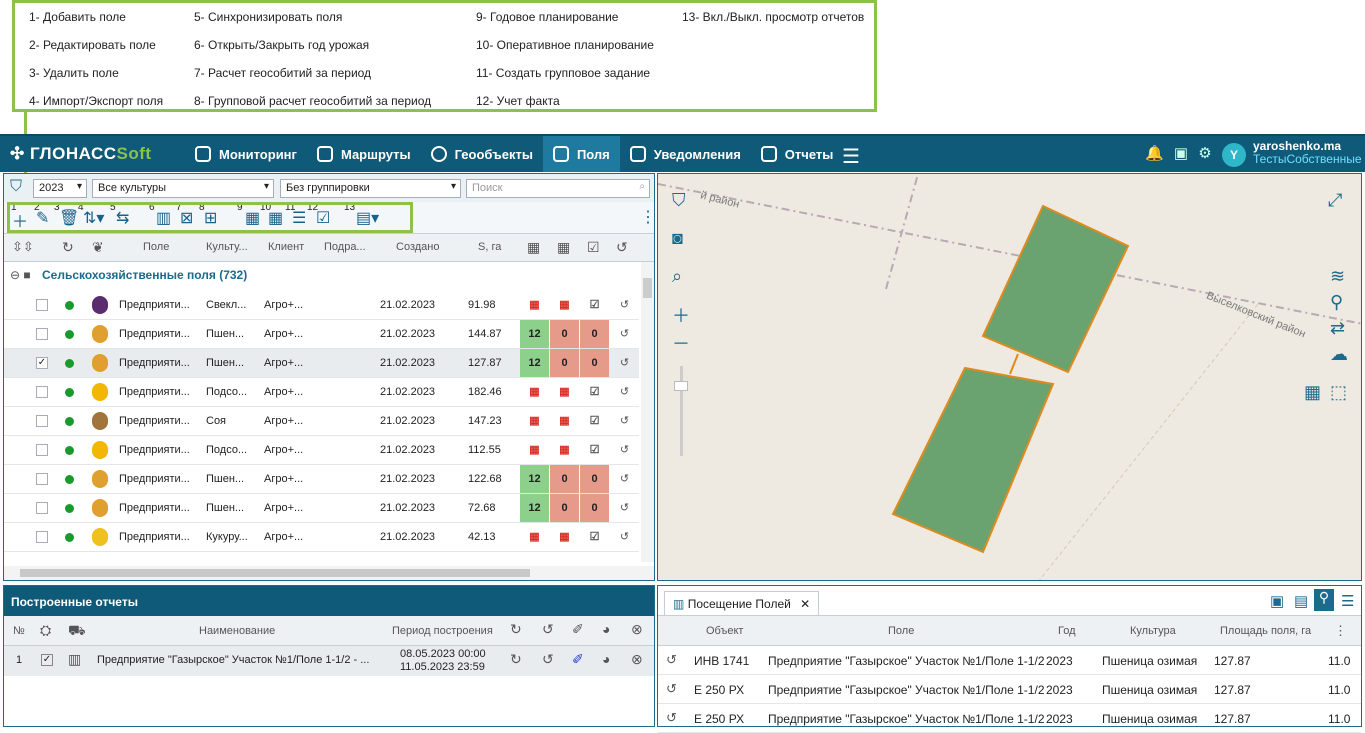 This screenshot has width=1365, height=733. I want to click on map-calendar-icon: ▦, so click(1312, 392).